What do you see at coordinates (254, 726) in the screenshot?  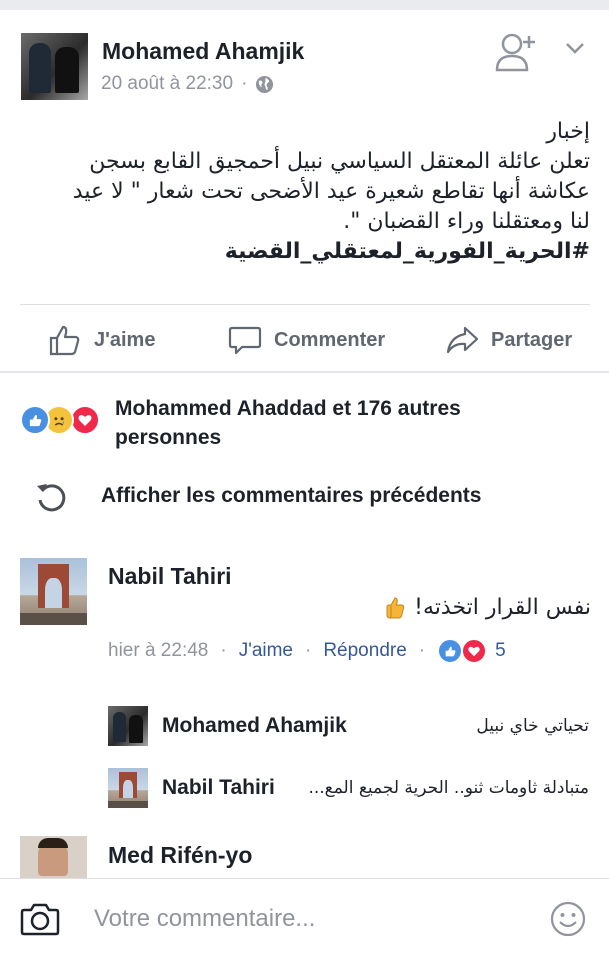 I see `reply-author-name: Mohamed Ahamjik` at bounding box center [254, 726].